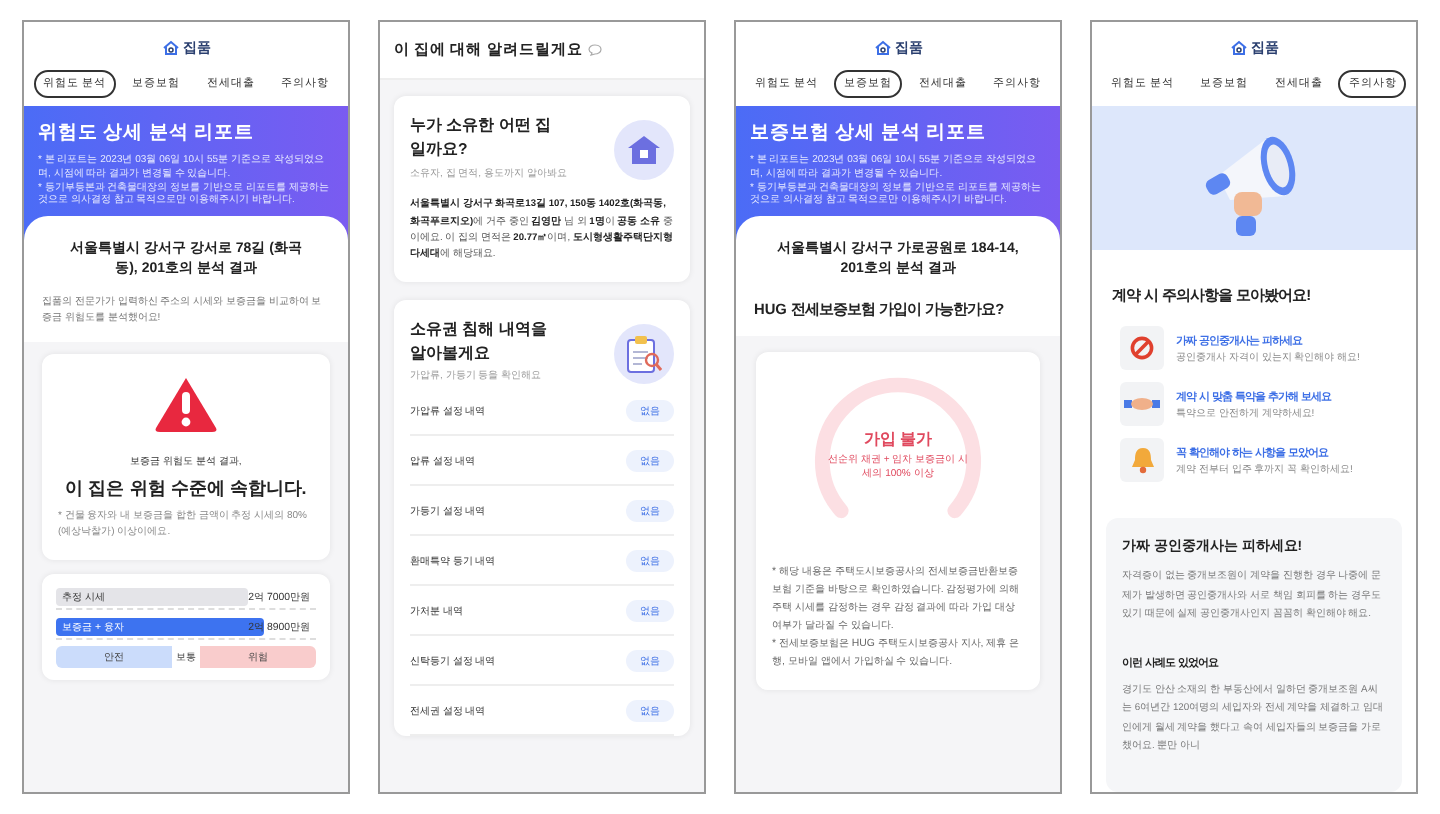 The height and width of the screenshot is (814, 1440). Describe the element at coordinates (898, 439) in the screenshot. I see `verdict-title: 가입 불가` at that location.